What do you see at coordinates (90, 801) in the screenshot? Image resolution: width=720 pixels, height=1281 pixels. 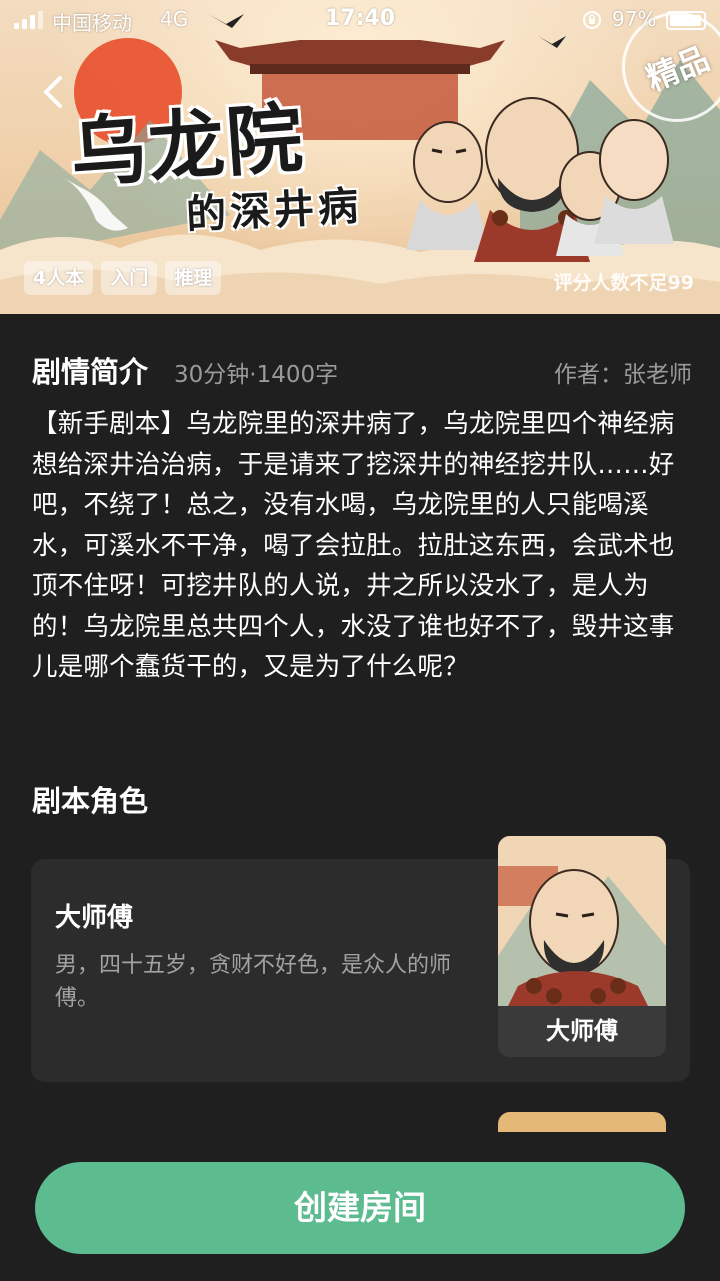 I see `roles-heading: 剧本角色` at bounding box center [90, 801].